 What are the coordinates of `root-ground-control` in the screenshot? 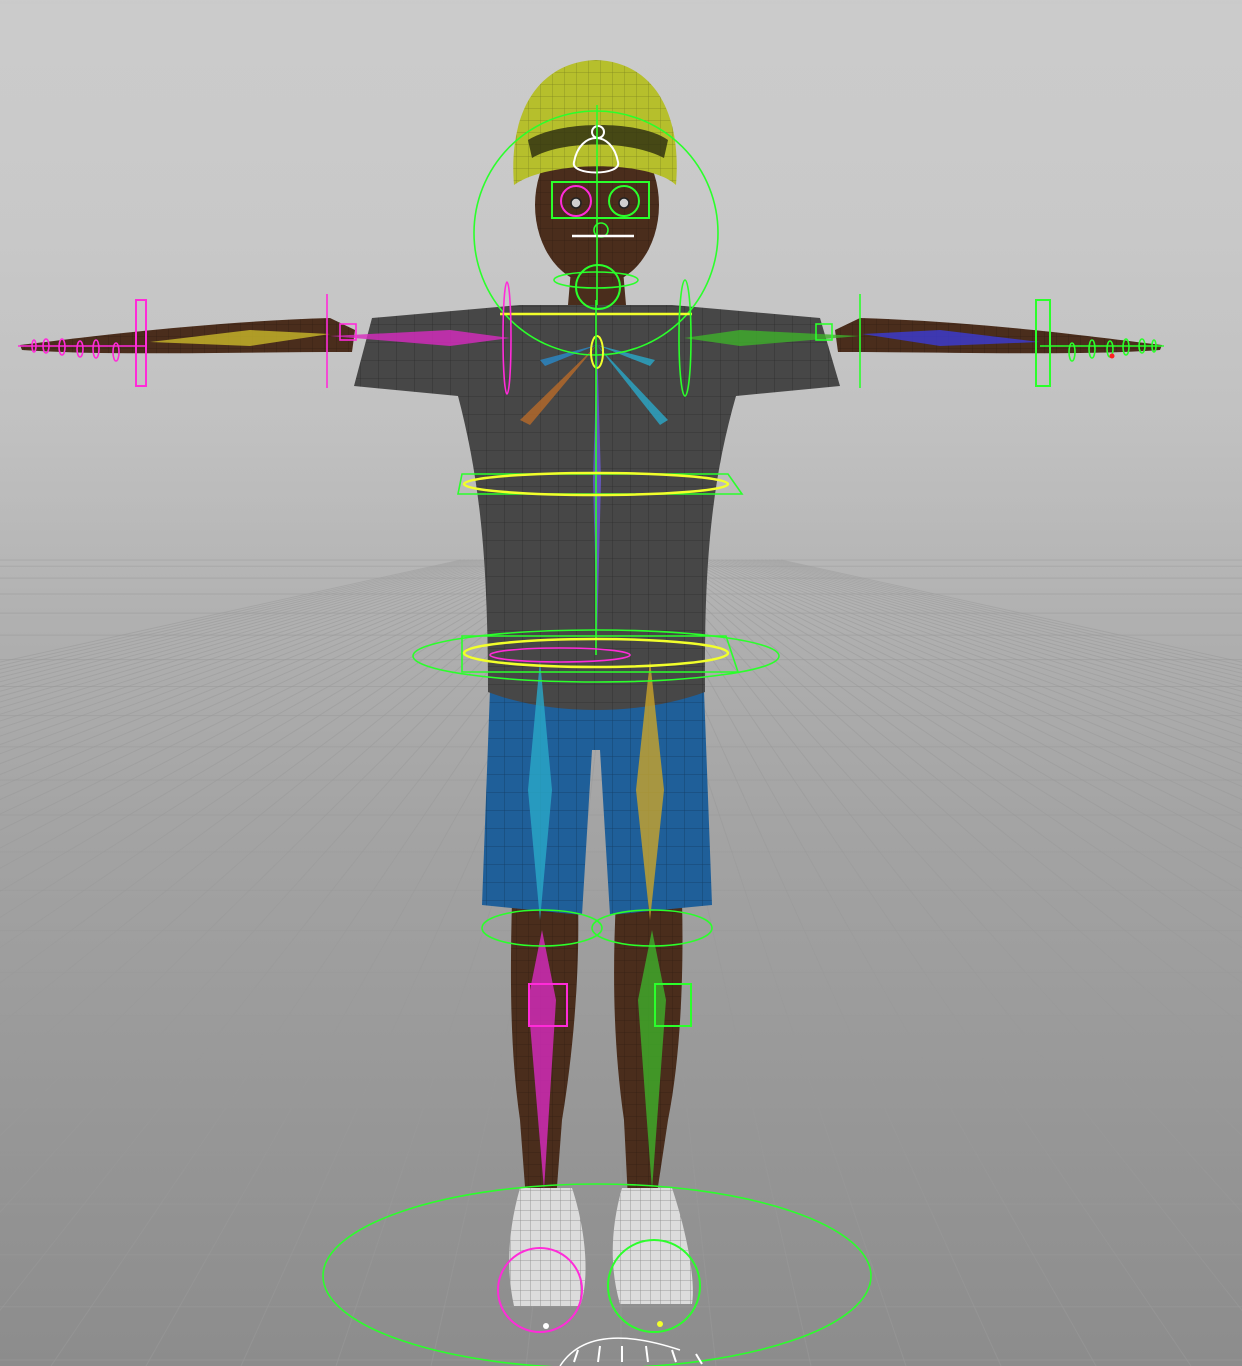 It's located at (597, 1274).